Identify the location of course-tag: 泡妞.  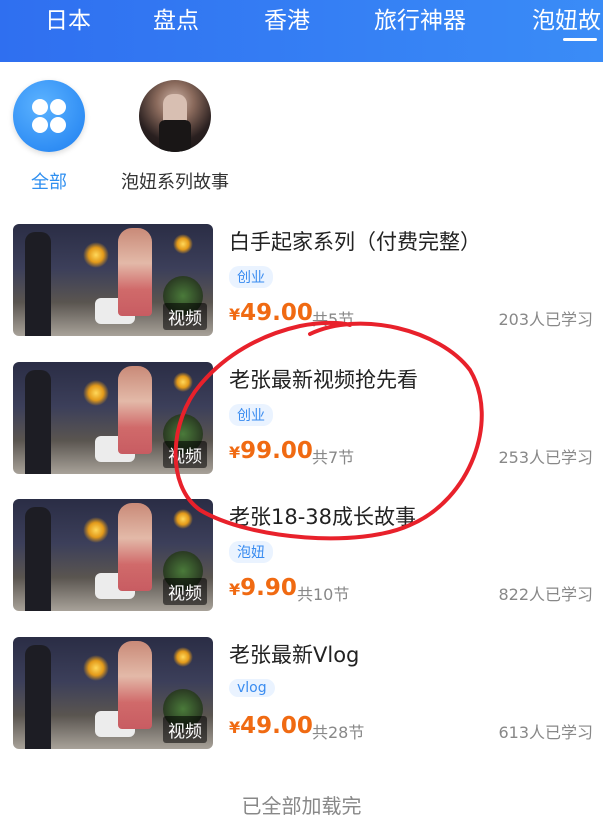
(251, 552).